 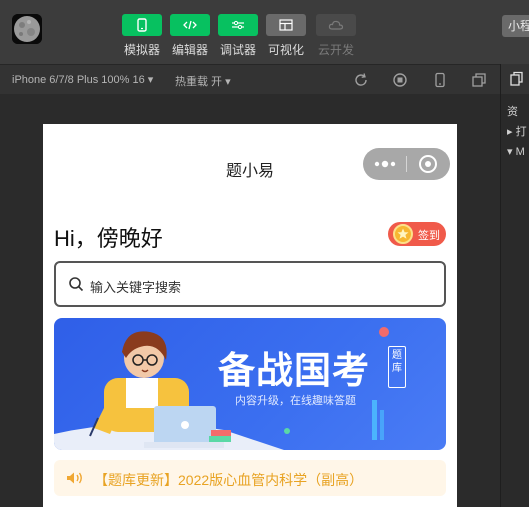 I want to click on editor-button, so click(x=190, y=25).